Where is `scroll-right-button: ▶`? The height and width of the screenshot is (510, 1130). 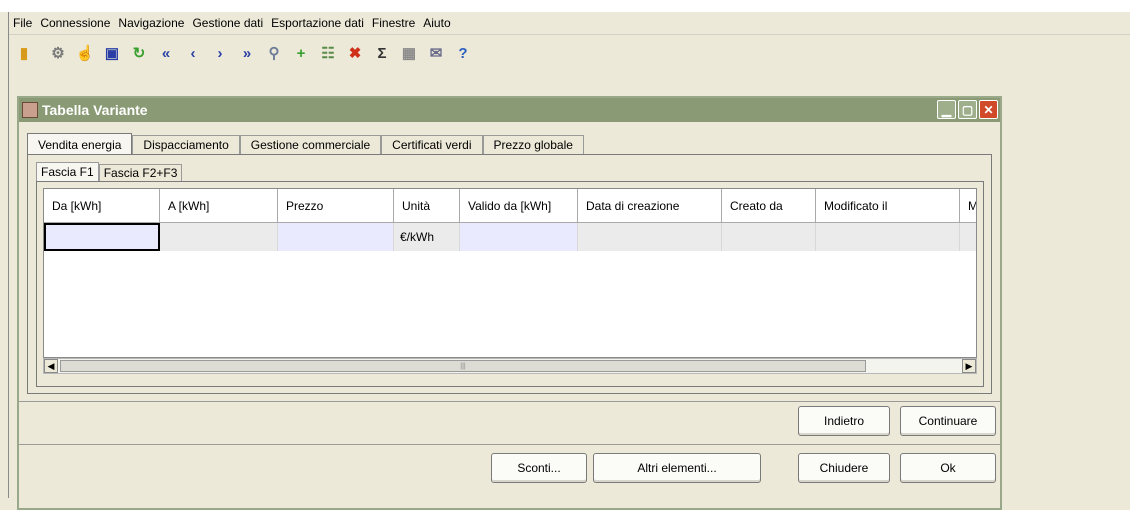 scroll-right-button: ▶ is located at coordinates (969, 366).